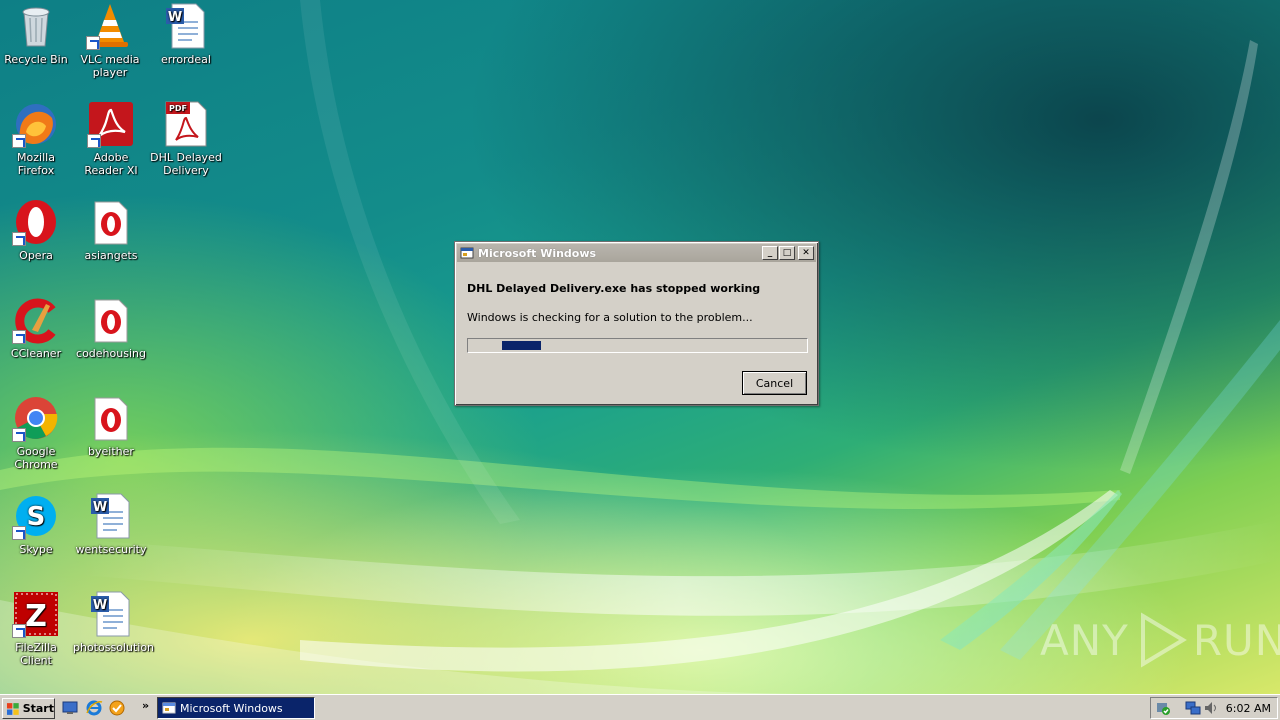 The height and width of the screenshot is (720, 1280). Describe the element at coordinates (521, 345) in the screenshot. I see `progress-marquee-block` at that location.